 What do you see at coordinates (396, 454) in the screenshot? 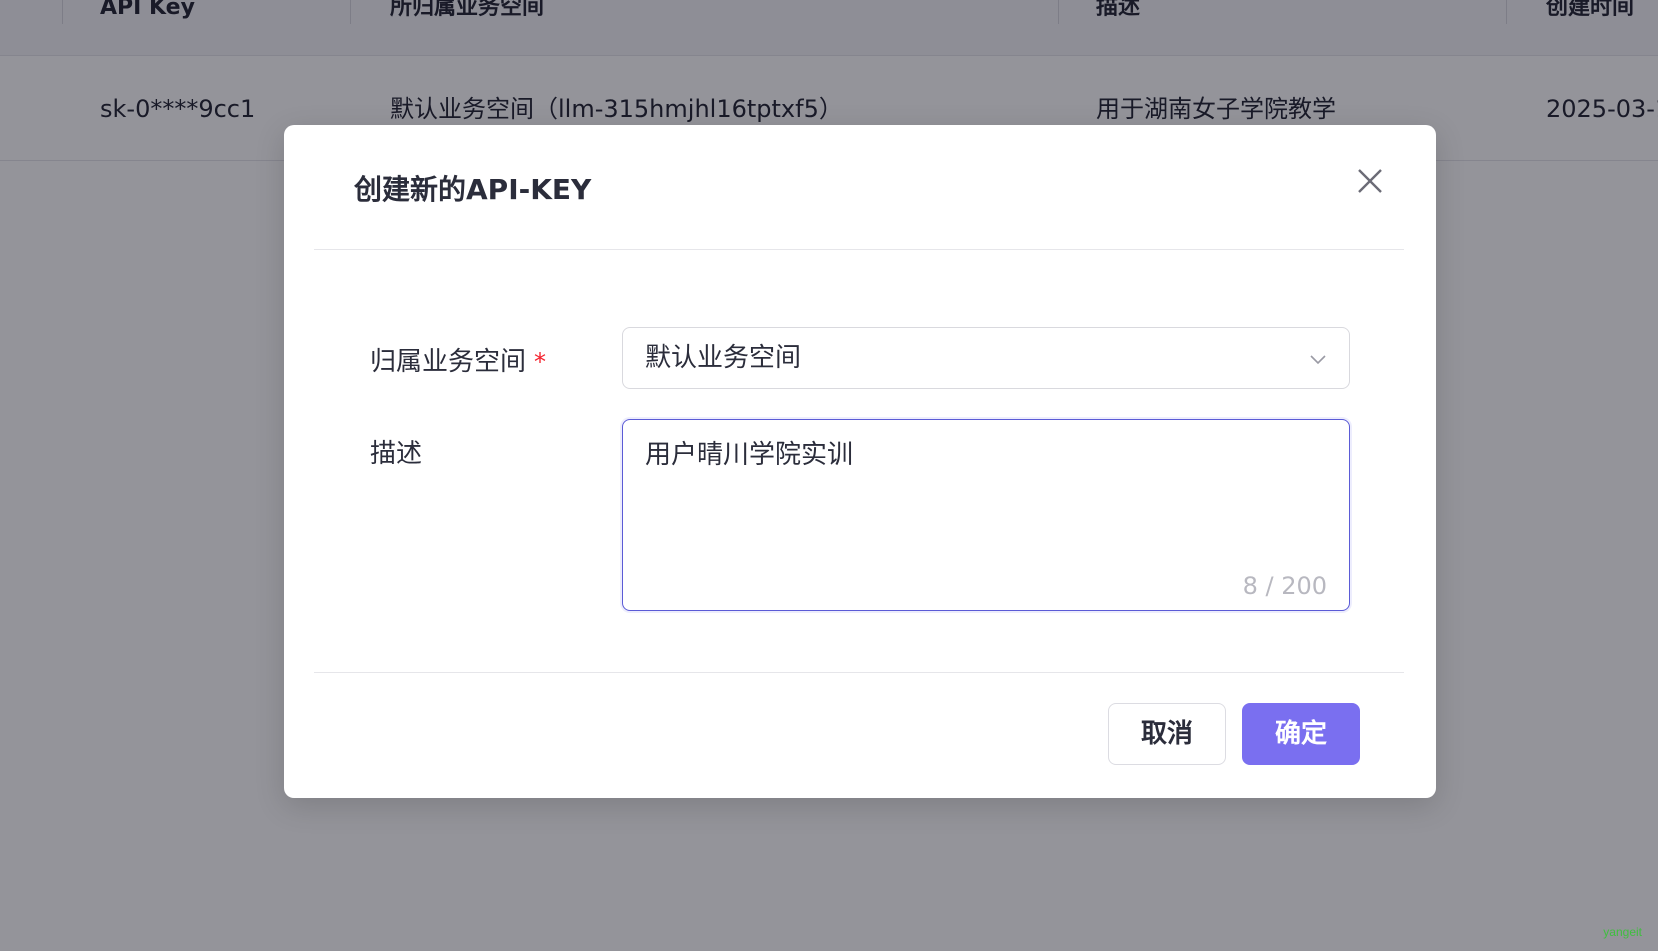
I see `description-label: 描述` at bounding box center [396, 454].